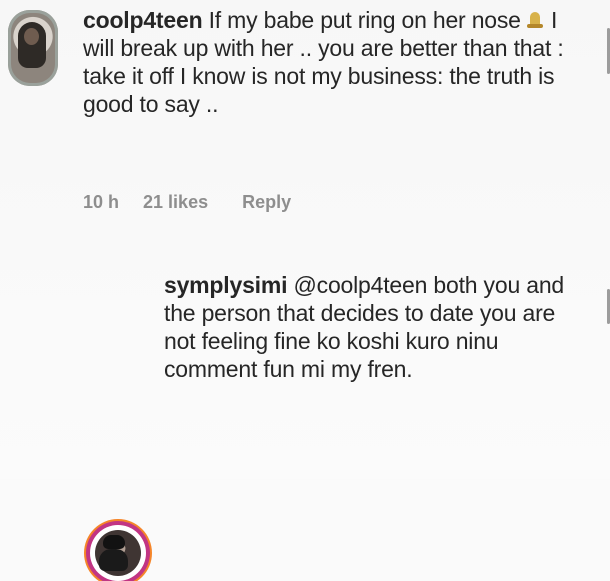 Image resolution: width=610 pixels, height=581 pixels. What do you see at coordinates (114, 542) in the screenshot?
I see `avatar-cap` at bounding box center [114, 542].